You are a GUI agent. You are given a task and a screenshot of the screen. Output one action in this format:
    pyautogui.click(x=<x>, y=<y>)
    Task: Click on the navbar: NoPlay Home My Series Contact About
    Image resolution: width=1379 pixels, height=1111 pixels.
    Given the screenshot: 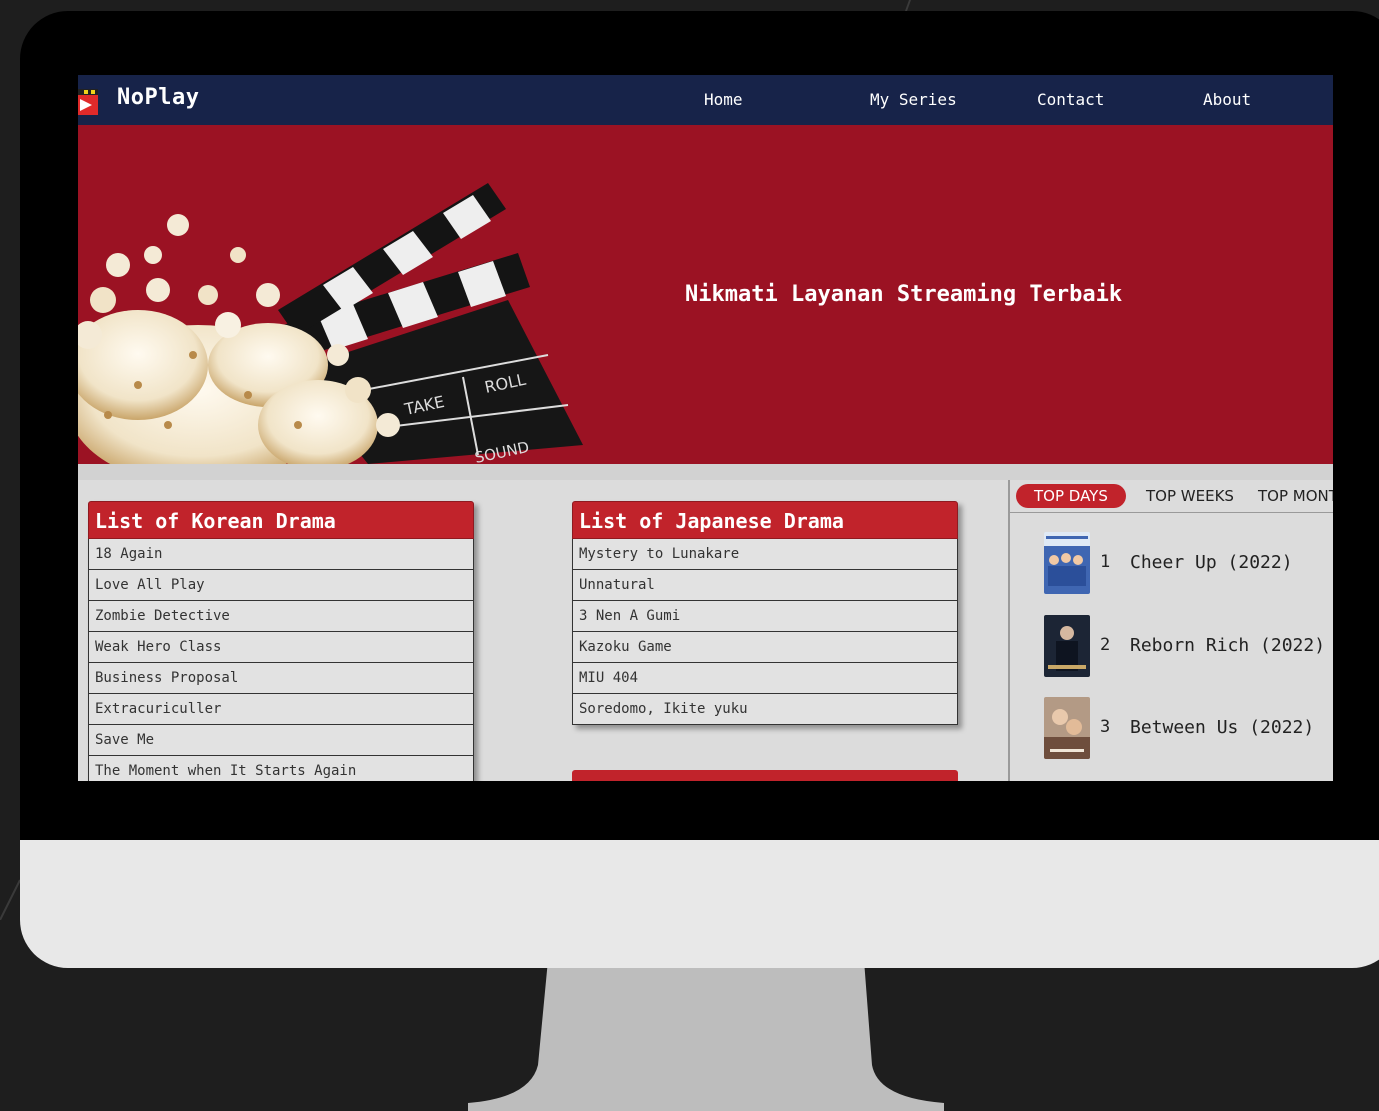 What is the action you would take?
    pyautogui.click(x=705, y=100)
    